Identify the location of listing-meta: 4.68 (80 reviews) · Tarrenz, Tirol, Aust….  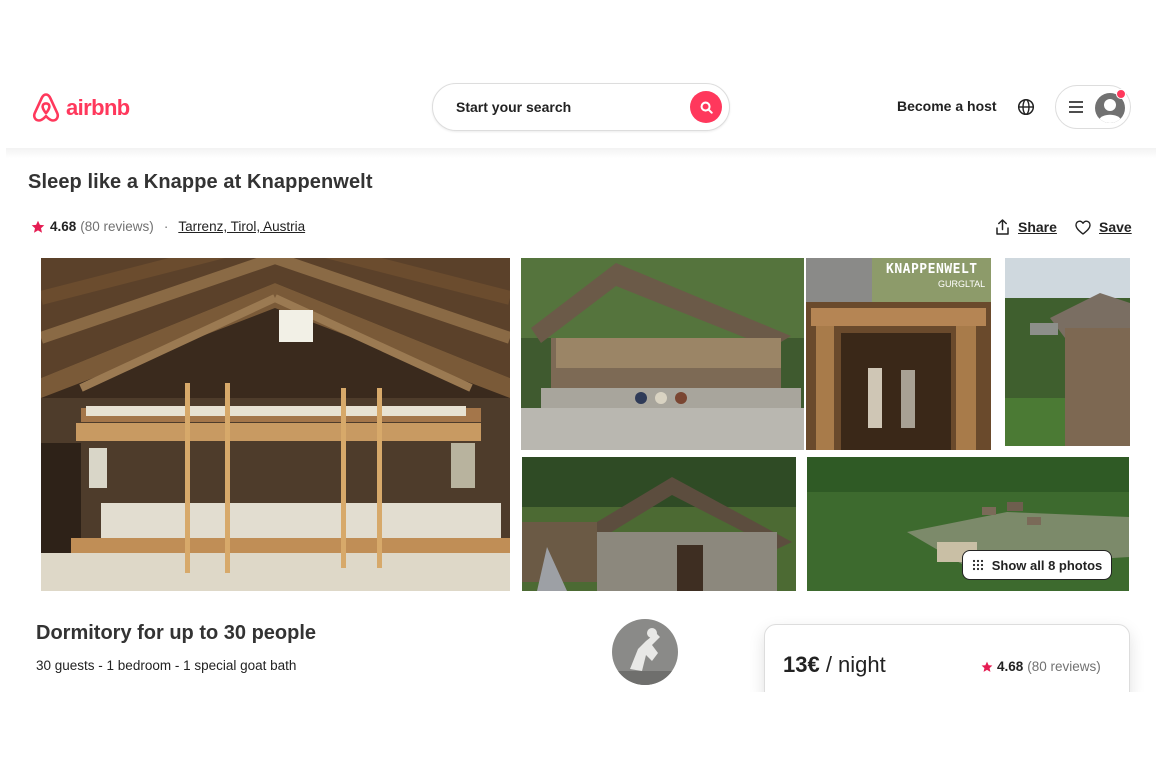
(168, 226).